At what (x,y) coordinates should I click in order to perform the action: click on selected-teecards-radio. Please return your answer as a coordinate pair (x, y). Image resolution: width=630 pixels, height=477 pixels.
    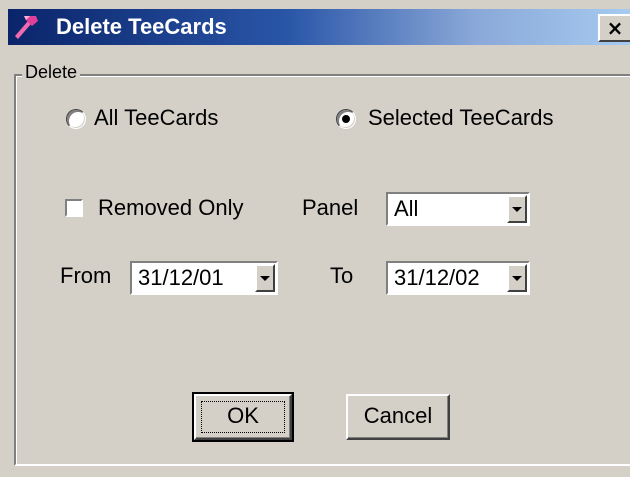
    Looking at the image, I should click on (346, 119).